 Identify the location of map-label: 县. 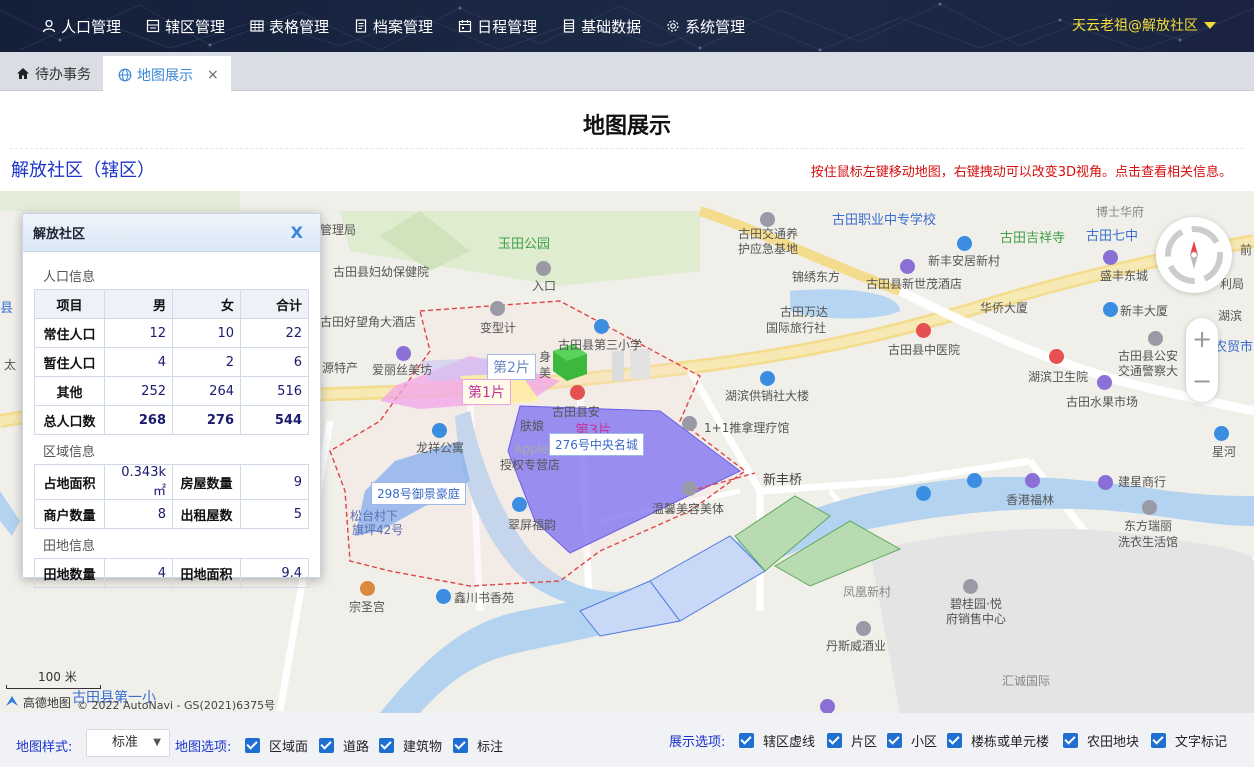
(7, 308).